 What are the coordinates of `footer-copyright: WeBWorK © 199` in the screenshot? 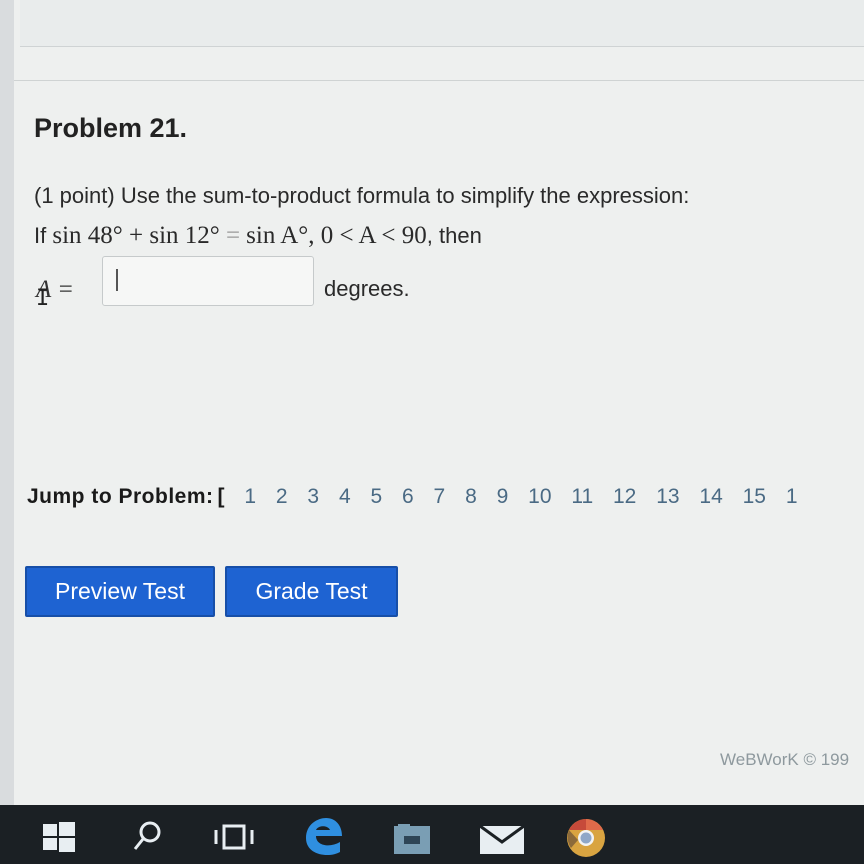 It's located at (785, 759).